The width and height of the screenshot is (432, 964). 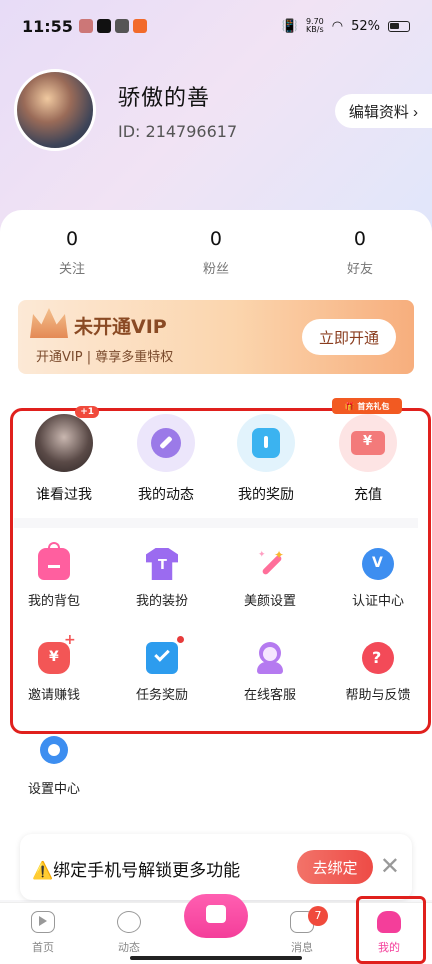 What do you see at coordinates (215, 269) in the screenshot?
I see `stat-label: 粉丝` at bounding box center [215, 269].